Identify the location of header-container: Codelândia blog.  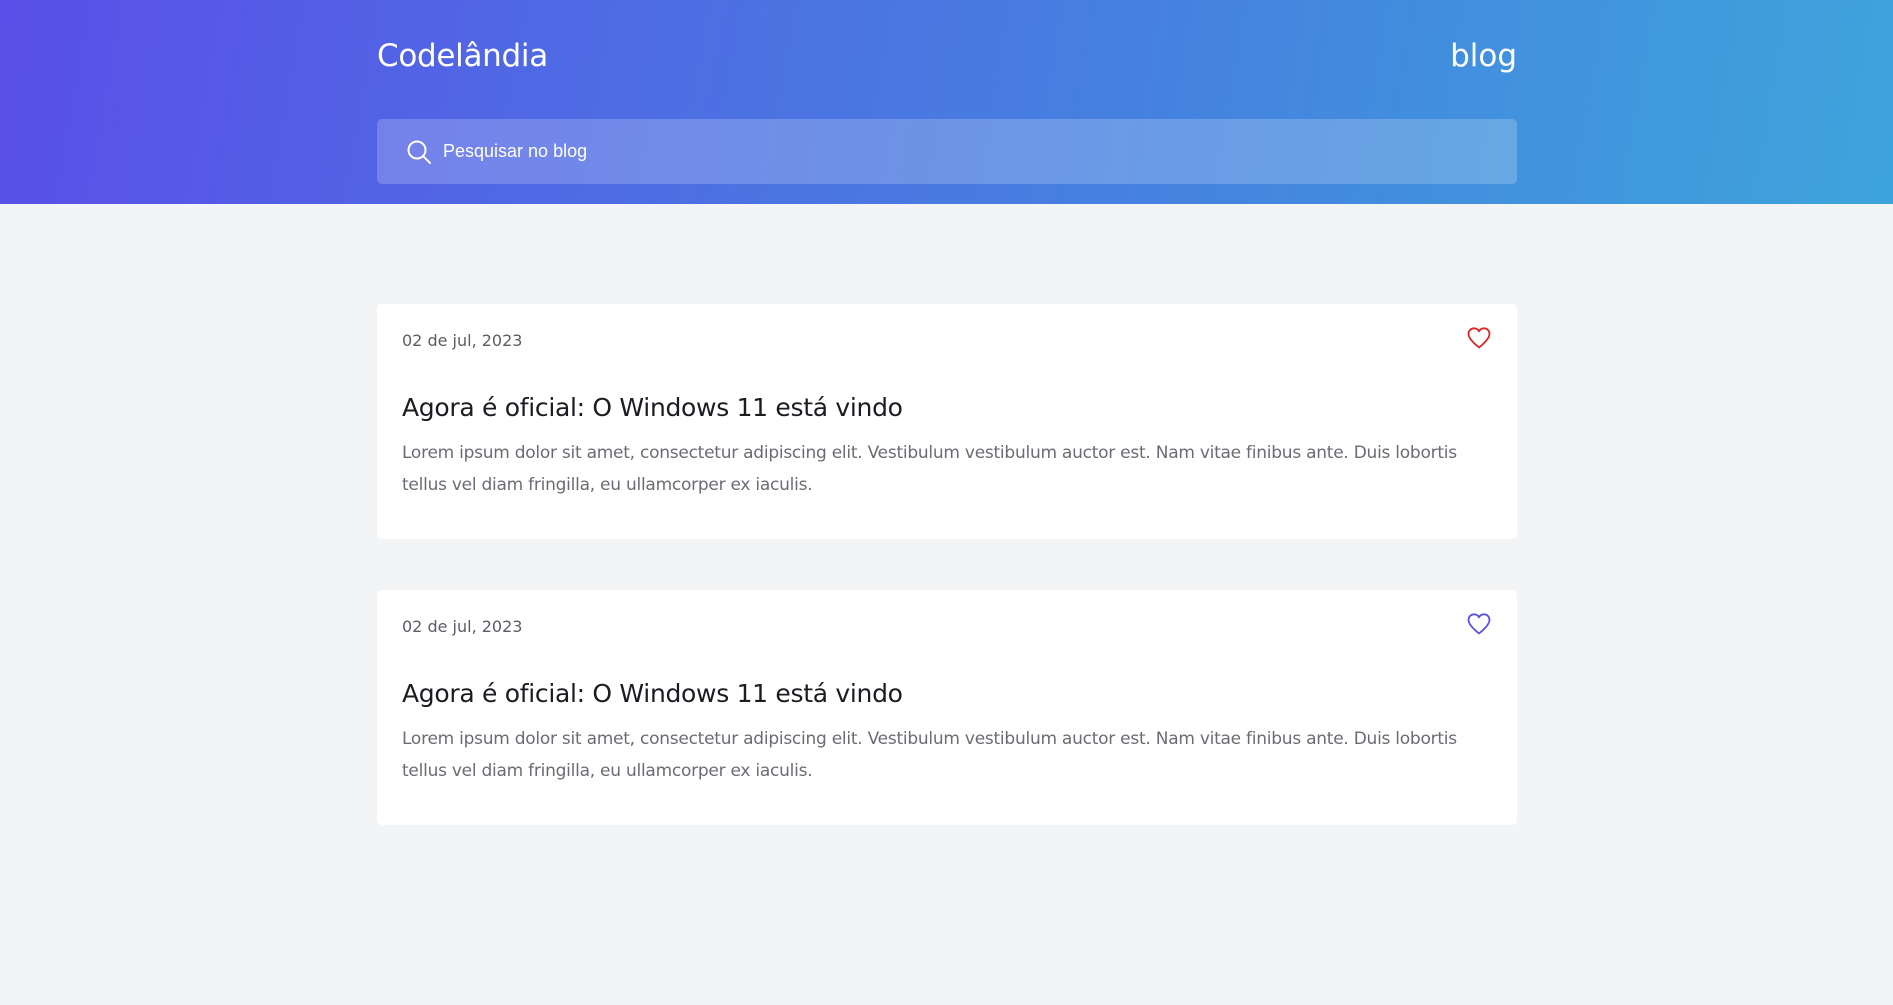
(947, 102).